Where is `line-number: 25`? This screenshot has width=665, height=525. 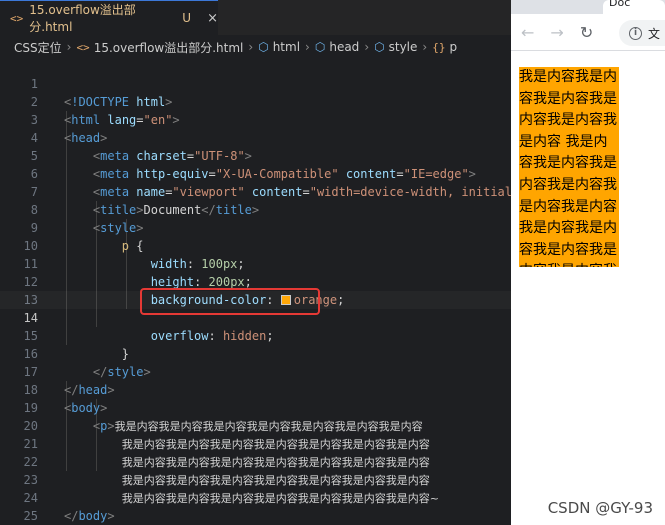
line-number: 25 is located at coordinates (30, 516).